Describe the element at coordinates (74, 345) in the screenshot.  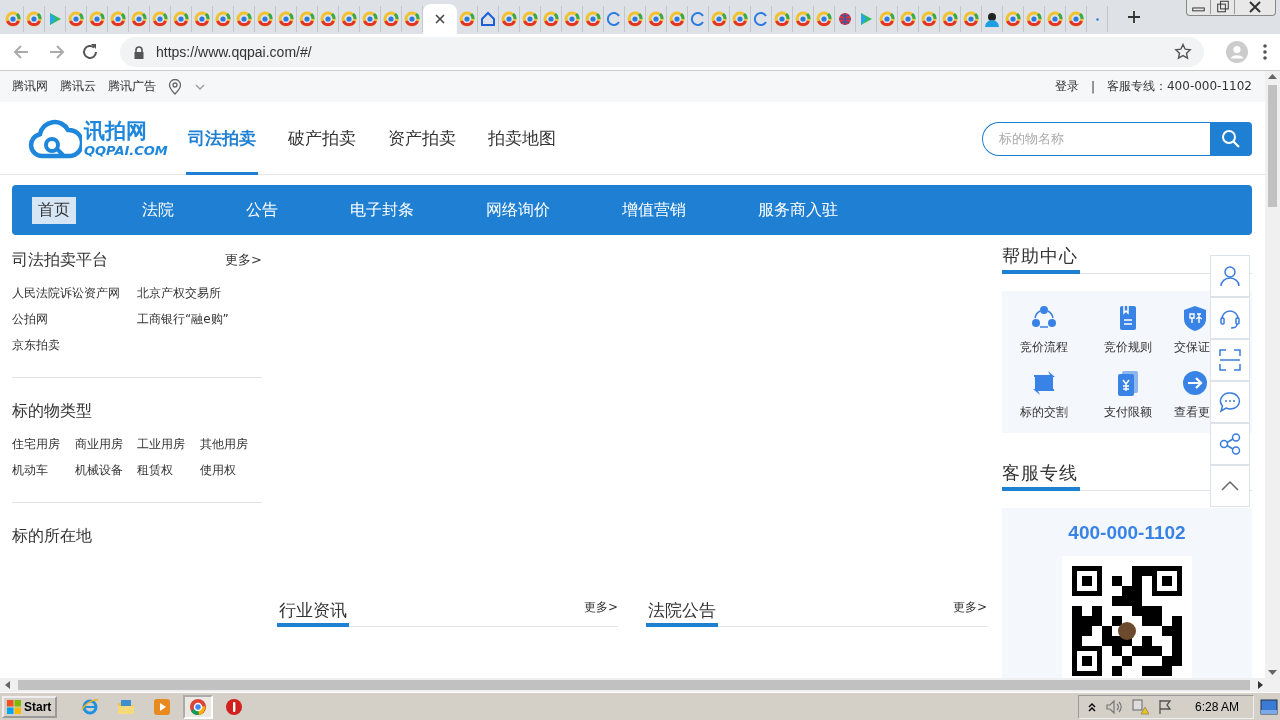
I see `category-link: 京东拍卖` at that location.